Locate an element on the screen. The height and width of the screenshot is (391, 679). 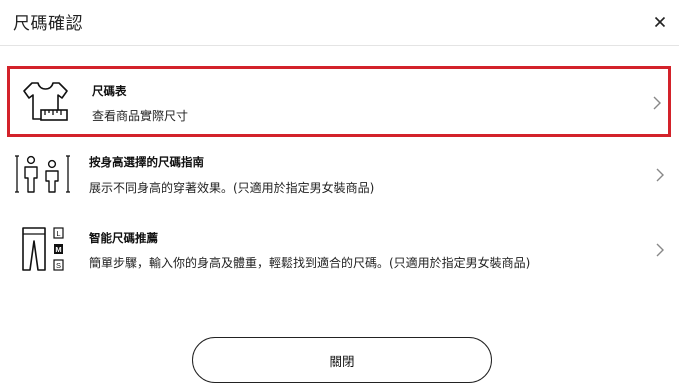
option-description: 展示不同身高的穿著效果。(只適用於指定男女裝商品) is located at coordinates (232, 188).